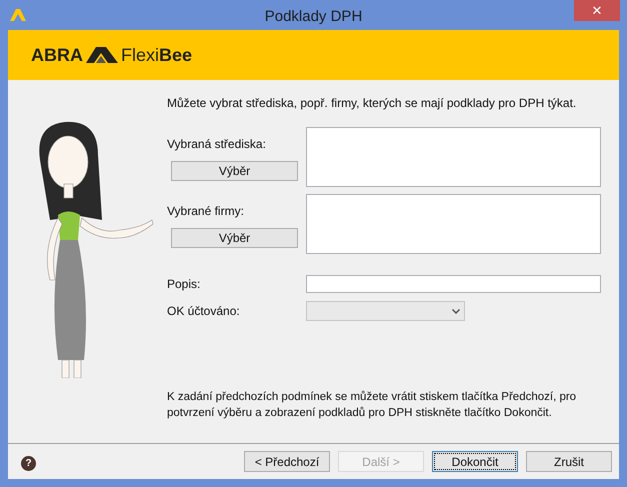 This screenshot has height=487, width=627. Describe the element at coordinates (372, 103) in the screenshot. I see `intro-text: Můžete vybrat střediska, popř. firmy, kterých se mají podklady pro DPH týkat.` at that location.